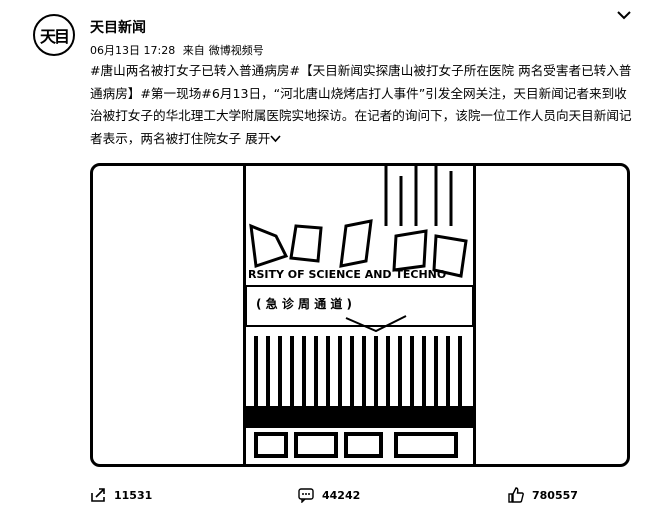 Image resolution: width=646 pixels, height=527 pixels. Describe the element at coordinates (306, 495) in the screenshot. I see `comment-icon` at that location.